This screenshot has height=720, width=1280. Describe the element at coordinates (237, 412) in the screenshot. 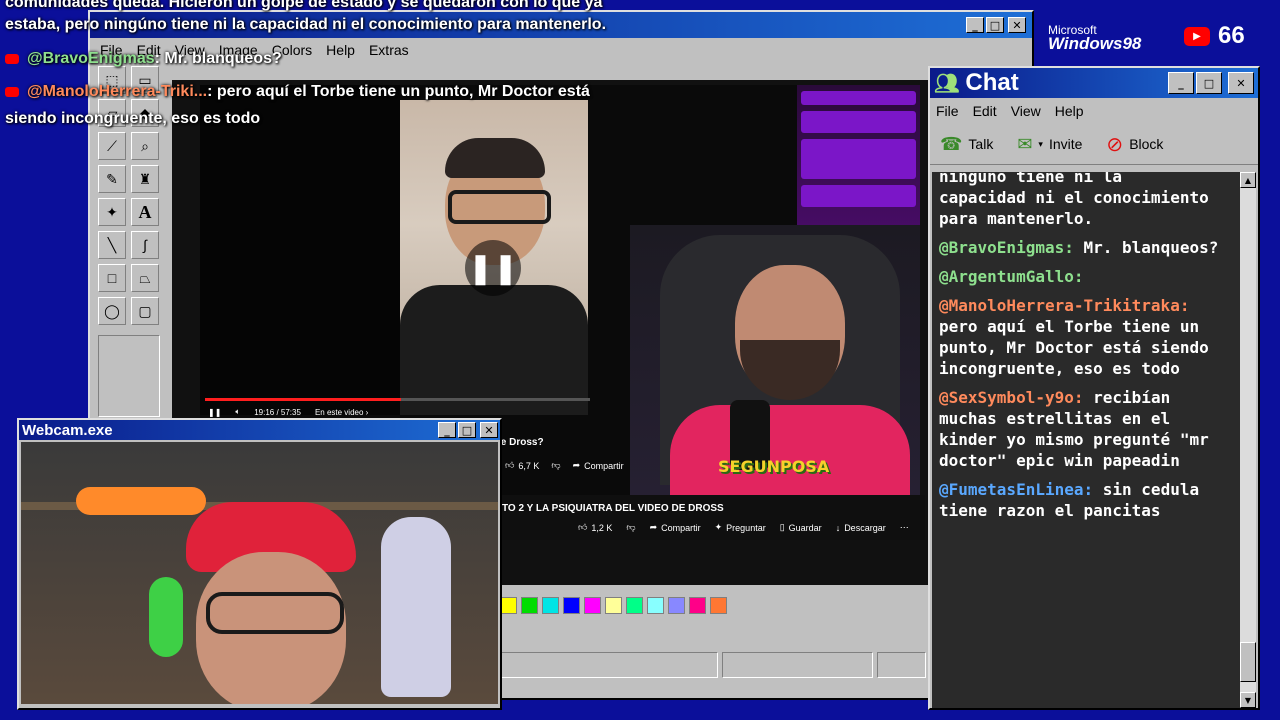

I see `volume-icon: 🔈︎` at that location.